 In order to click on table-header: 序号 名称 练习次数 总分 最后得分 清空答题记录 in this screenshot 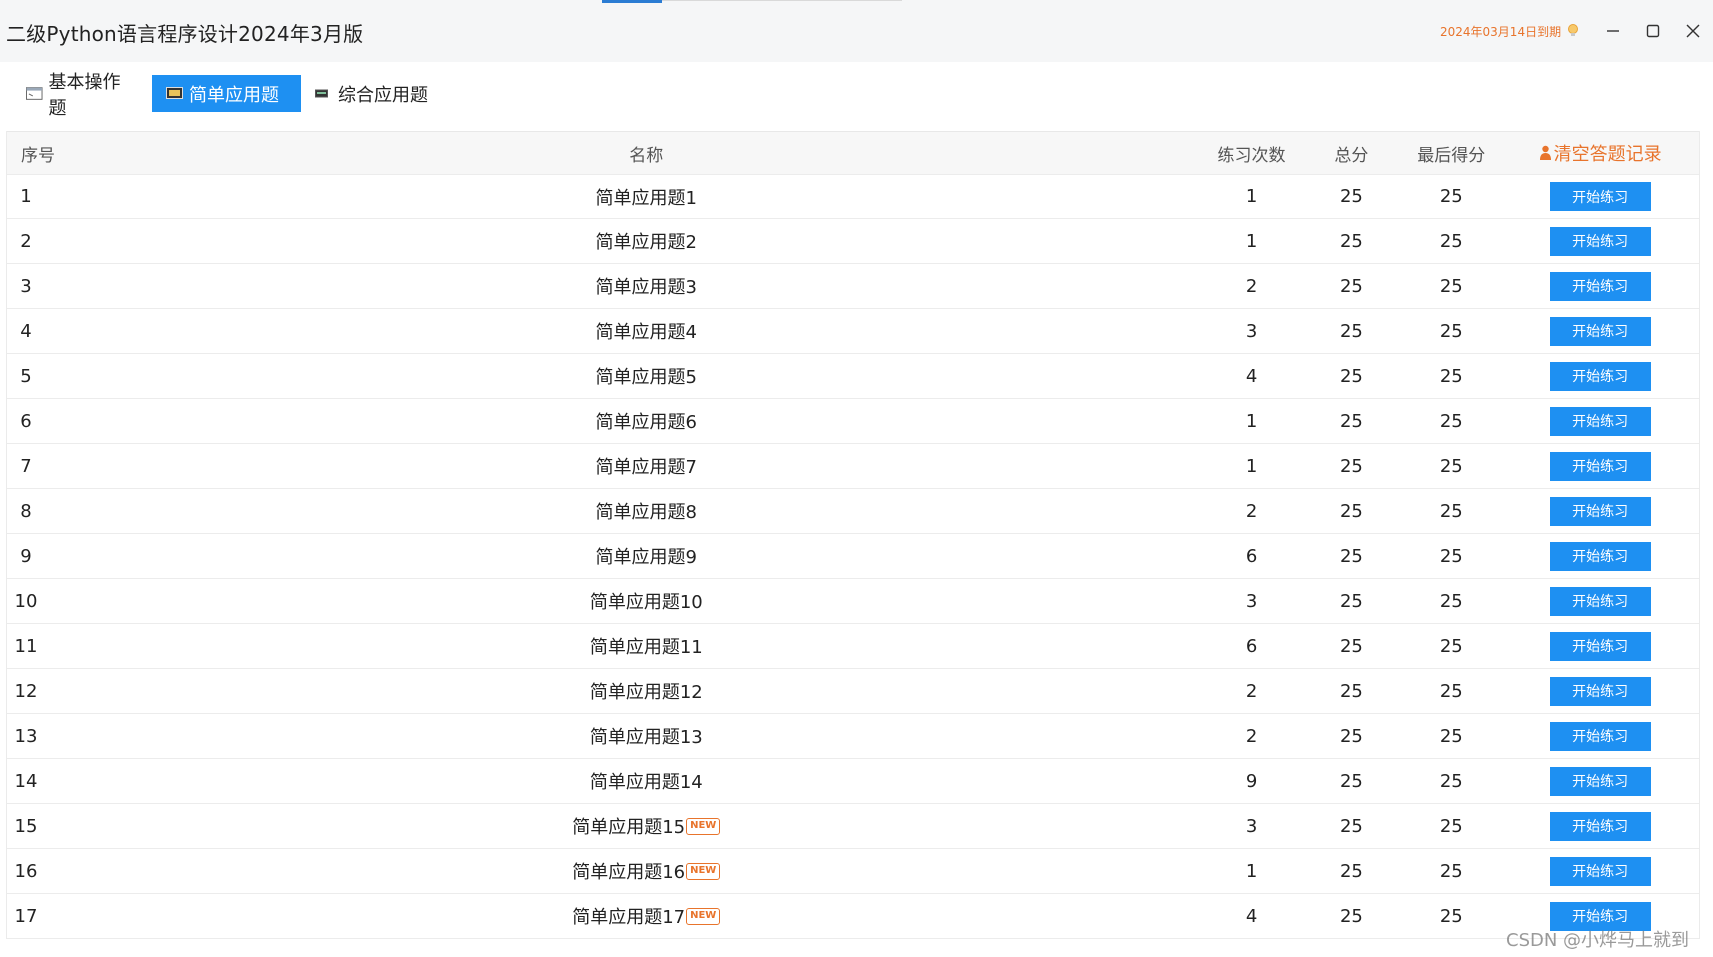, I will do `click(853, 152)`.